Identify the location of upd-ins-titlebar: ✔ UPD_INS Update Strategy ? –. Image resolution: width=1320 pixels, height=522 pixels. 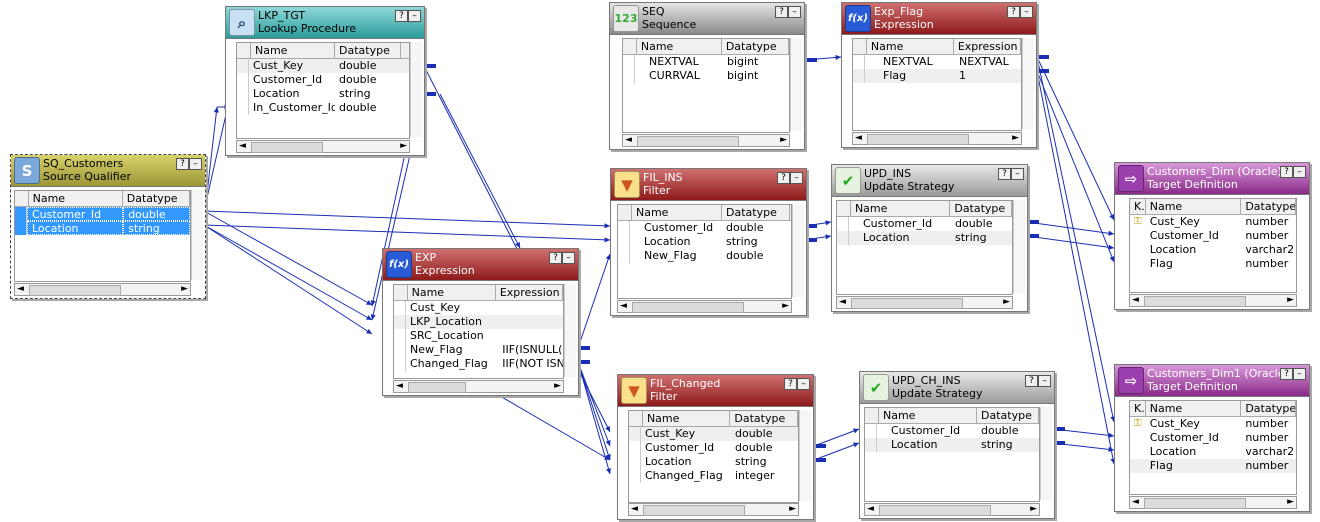
(929, 181).